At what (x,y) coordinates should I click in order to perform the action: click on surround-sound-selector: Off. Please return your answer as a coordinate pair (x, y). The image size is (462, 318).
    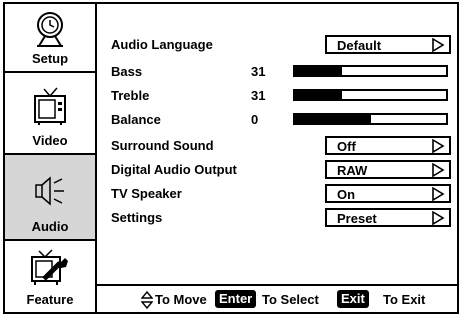
    Looking at the image, I should click on (388, 145).